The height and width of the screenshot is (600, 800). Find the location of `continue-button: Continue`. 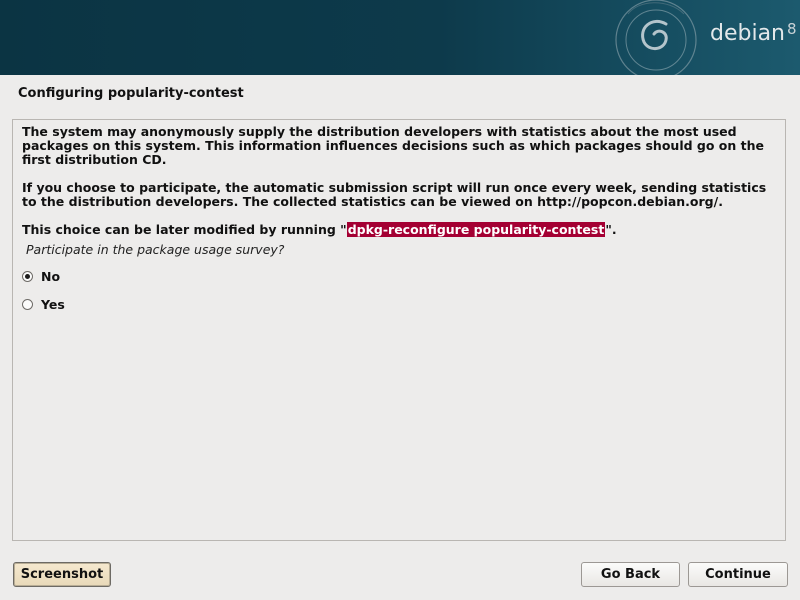

continue-button: Continue is located at coordinates (738, 574).